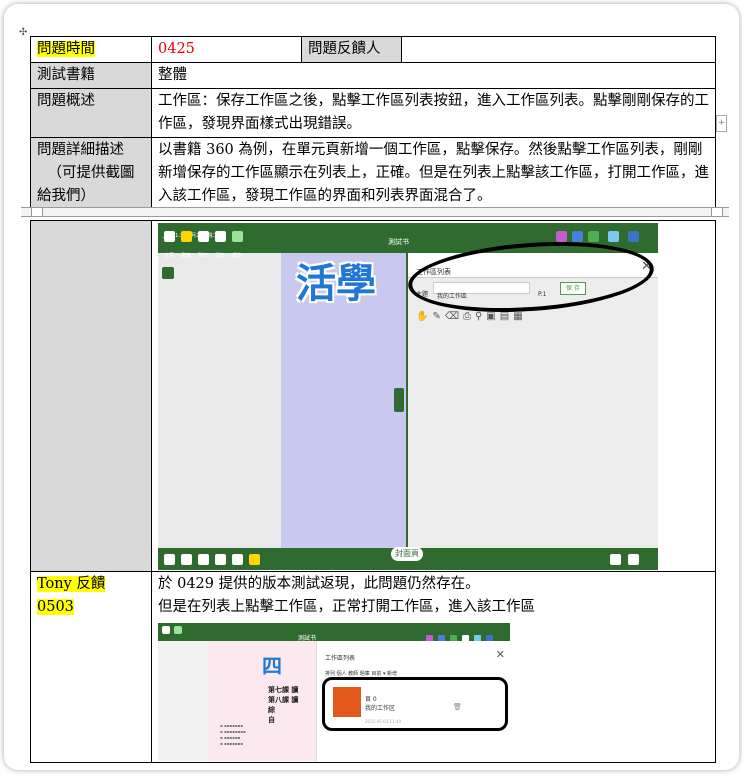 This screenshot has width=743, height=776. Describe the element at coordinates (91, 607) in the screenshot. I see `tony-label-line: 0503` at that location.